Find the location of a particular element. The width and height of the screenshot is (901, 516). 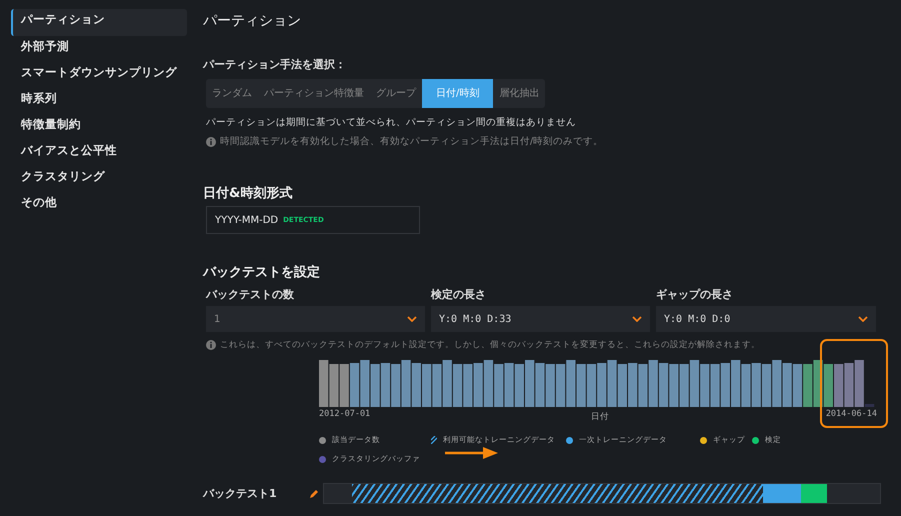

dropdown: Y:0 M:0 D:0 is located at coordinates (766, 319).